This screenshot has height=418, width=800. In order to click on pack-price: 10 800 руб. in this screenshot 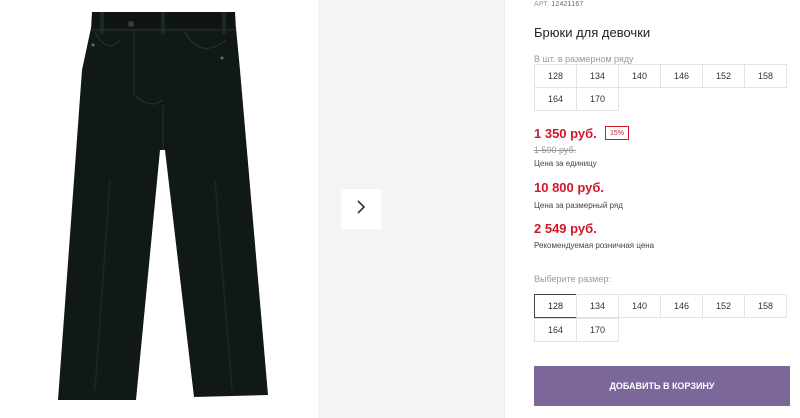, I will do `click(569, 187)`.